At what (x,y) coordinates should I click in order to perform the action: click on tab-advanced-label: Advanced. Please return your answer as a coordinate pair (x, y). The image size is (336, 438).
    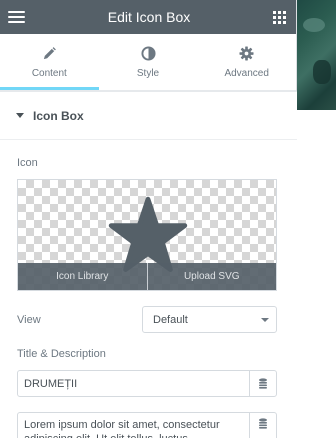
    Looking at the image, I should click on (246, 73).